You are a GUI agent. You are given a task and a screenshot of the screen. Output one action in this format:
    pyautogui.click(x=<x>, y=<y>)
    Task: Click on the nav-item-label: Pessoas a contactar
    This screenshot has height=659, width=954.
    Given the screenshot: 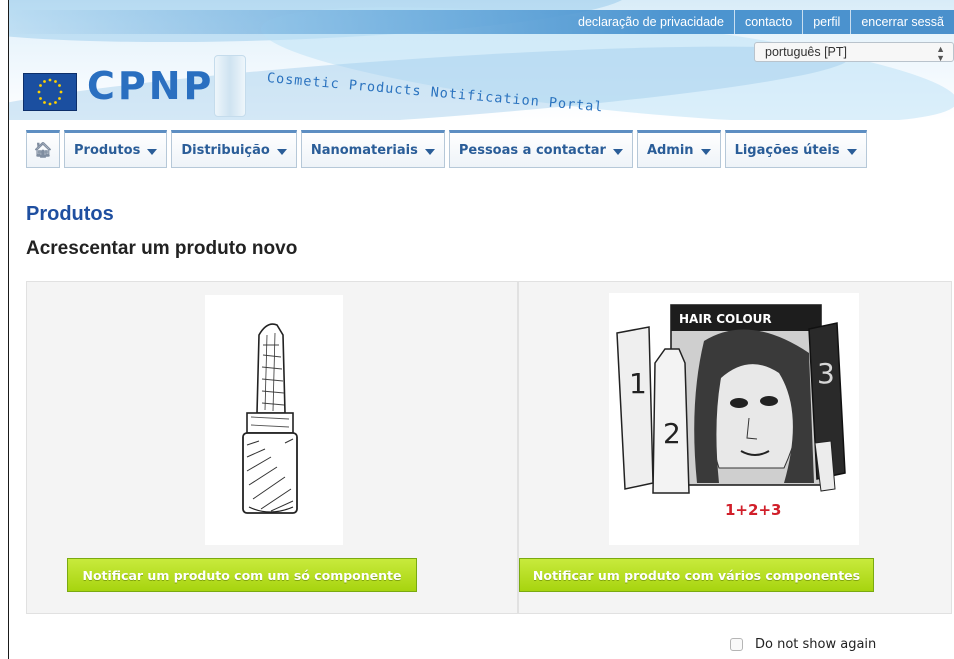 What is the action you would take?
    pyautogui.click(x=532, y=150)
    